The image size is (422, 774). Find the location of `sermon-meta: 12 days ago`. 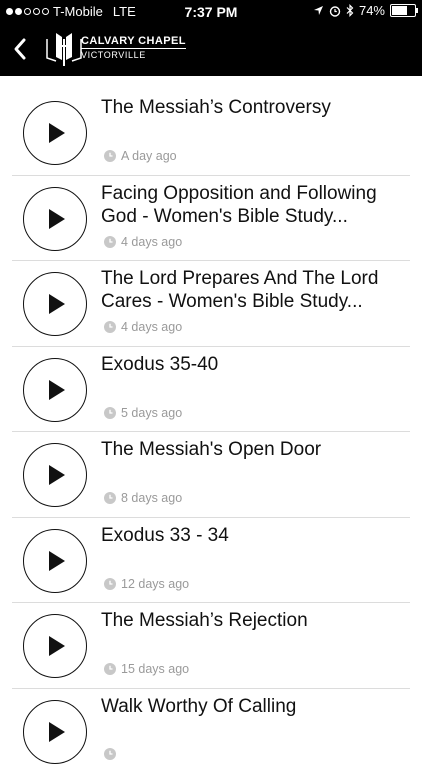

sermon-meta: 12 days ago is located at coordinates (146, 584).